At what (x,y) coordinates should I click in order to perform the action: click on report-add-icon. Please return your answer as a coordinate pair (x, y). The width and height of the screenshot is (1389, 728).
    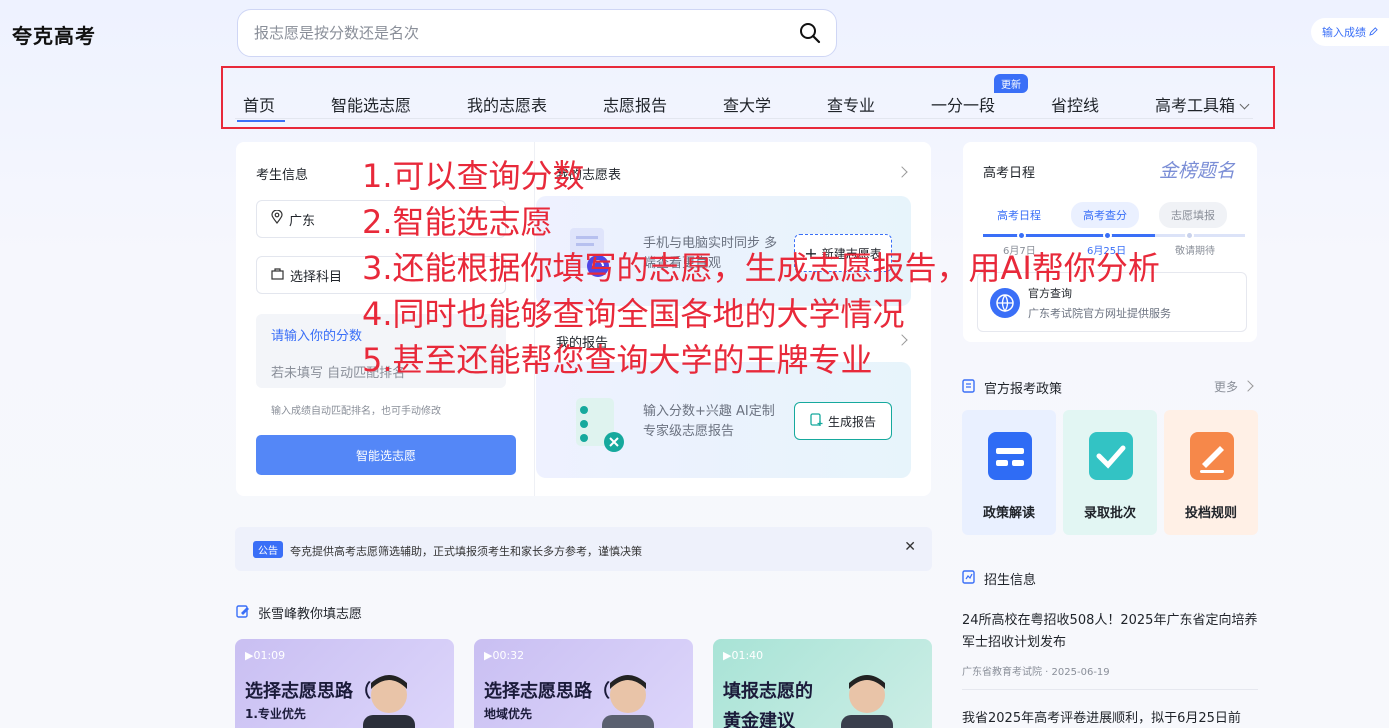
    Looking at the image, I should click on (817, 421).